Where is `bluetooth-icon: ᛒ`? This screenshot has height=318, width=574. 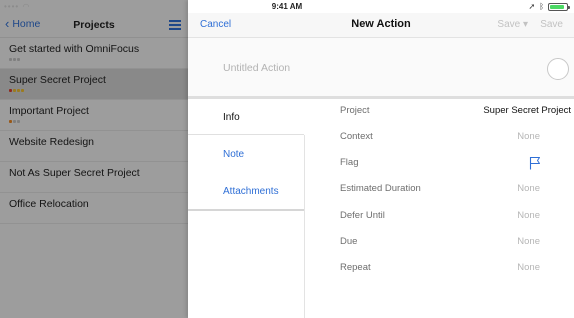 bluetooth-icon: ᛒ is located at coordinates (541, 6).